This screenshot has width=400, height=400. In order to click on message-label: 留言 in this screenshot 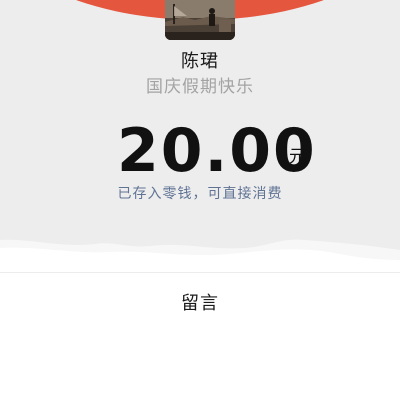, I will do `click(200, 303)`.